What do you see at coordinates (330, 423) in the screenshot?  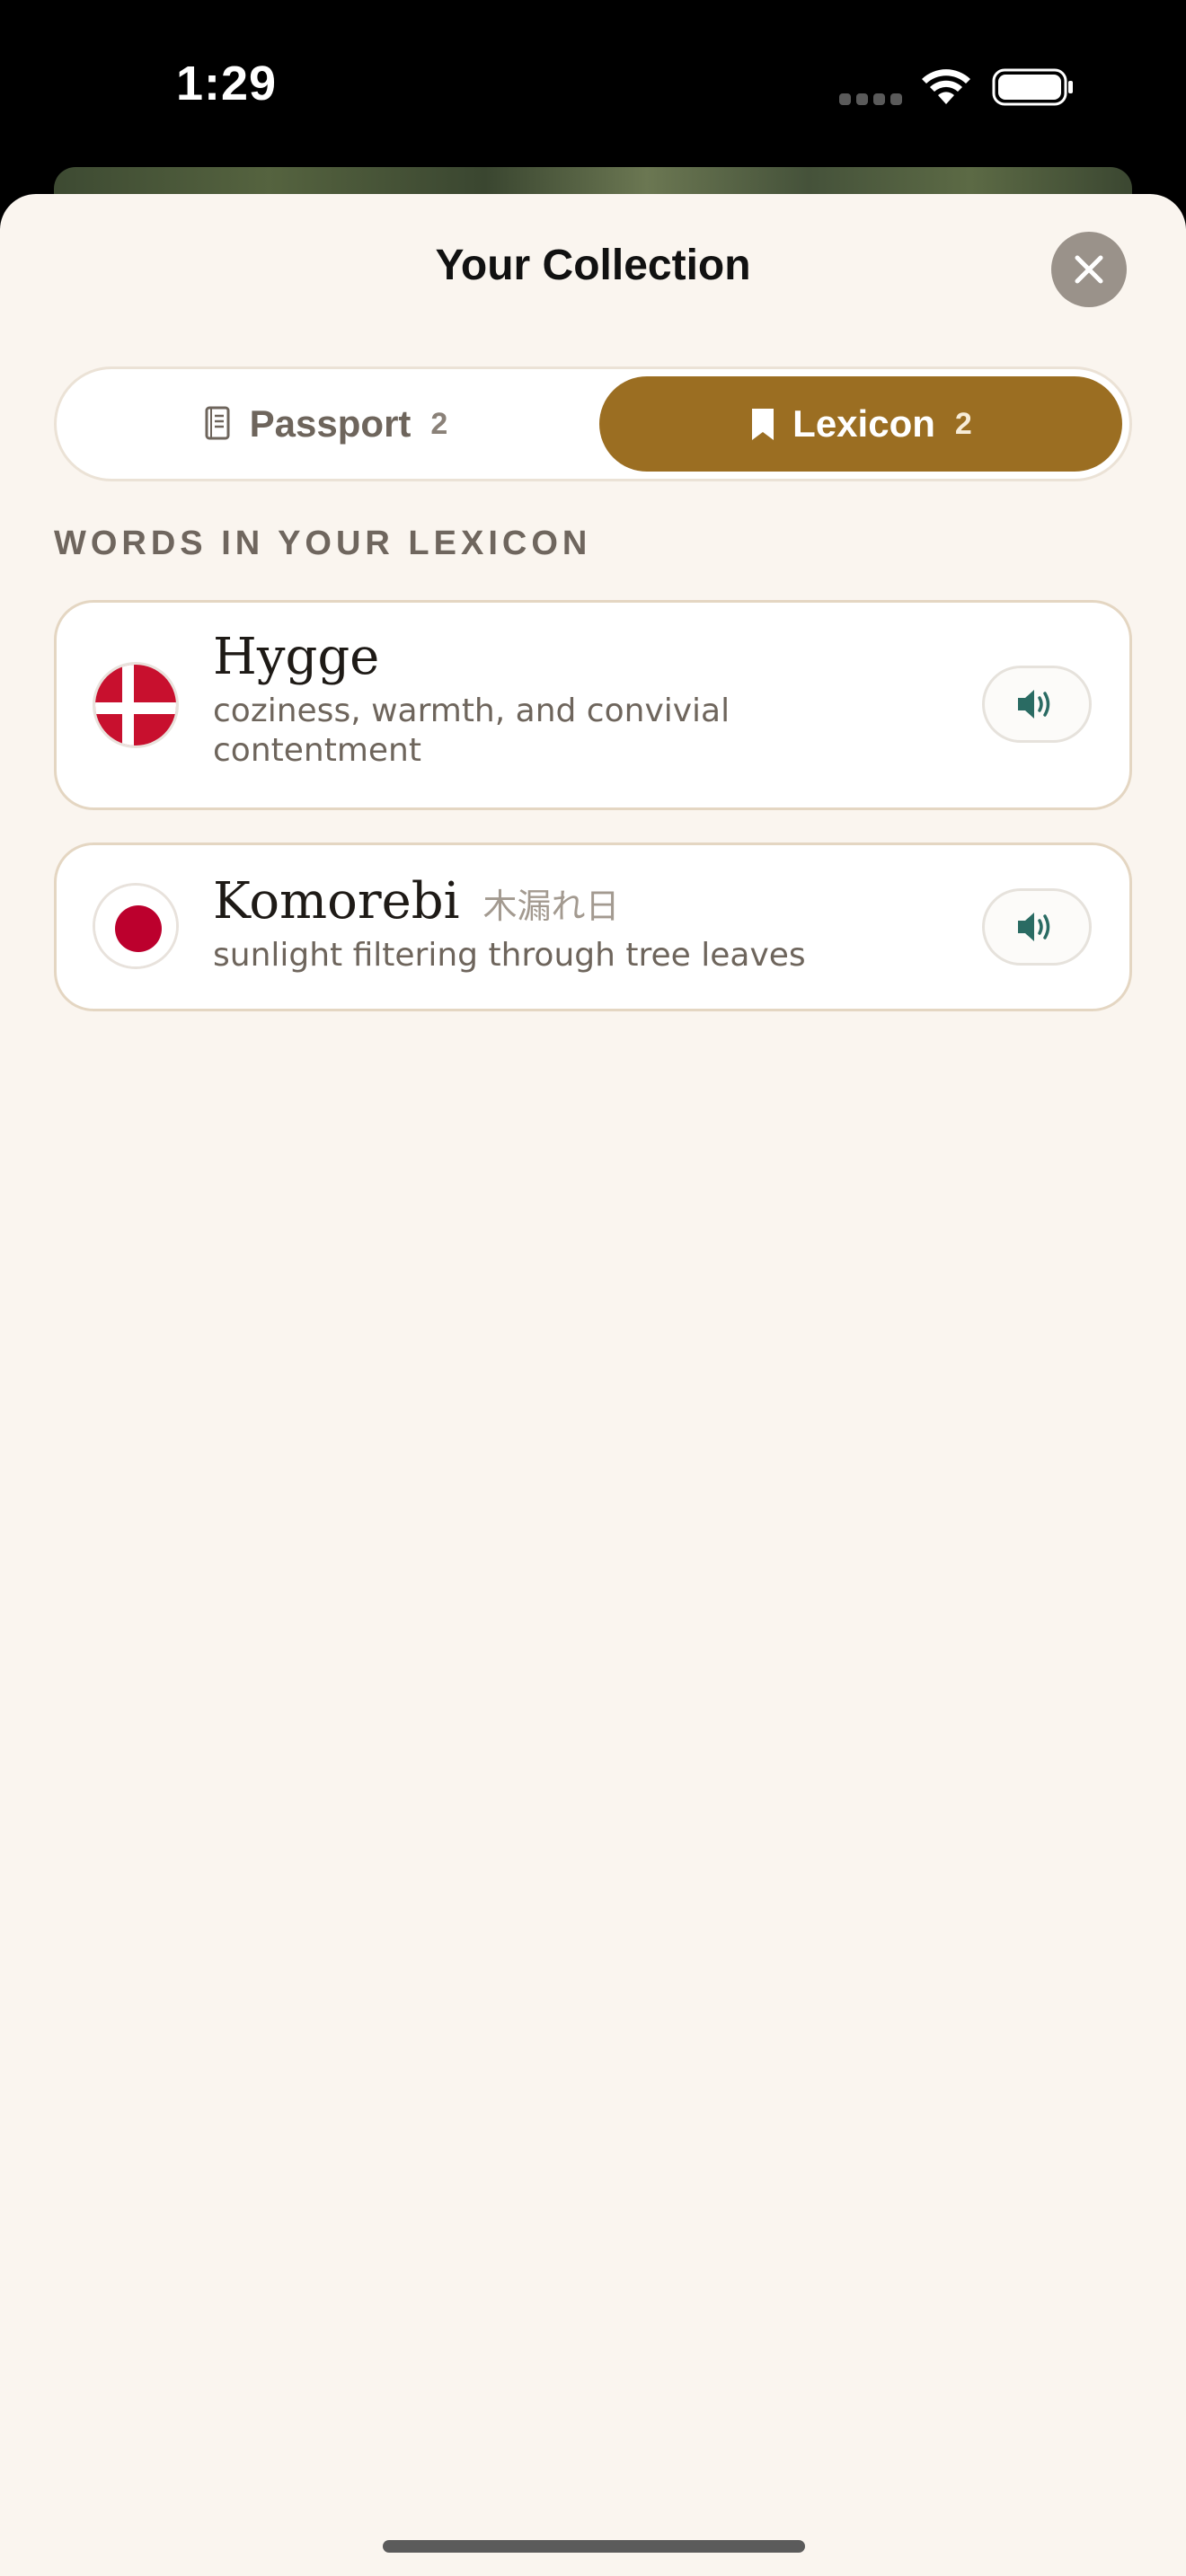 I see `tab-passport-label: Passport` at bounding box center [330, 423].